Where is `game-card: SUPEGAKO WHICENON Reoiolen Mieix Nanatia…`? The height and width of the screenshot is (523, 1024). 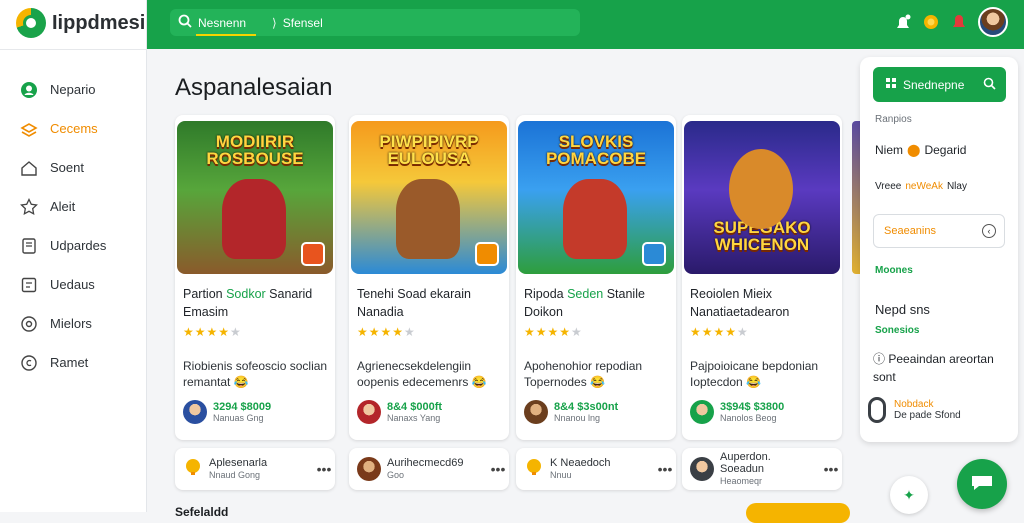 game-card: SUPEGAKO WHICENON Reoiolen Mieix Nanatia… is located at coordinates (762, 277).